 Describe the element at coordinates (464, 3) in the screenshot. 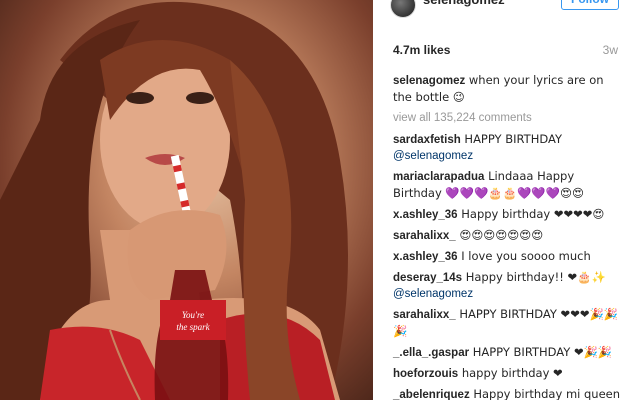

I see `author-username: selenagomez` at that location.